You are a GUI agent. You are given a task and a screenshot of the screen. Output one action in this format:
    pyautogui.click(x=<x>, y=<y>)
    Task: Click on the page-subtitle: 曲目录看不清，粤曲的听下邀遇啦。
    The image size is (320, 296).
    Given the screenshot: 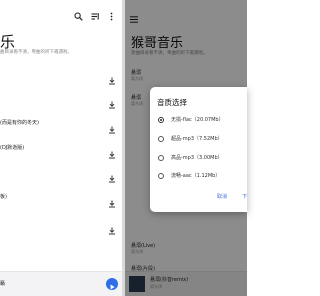 What is the action you would take?
    pyautogui.click(x=36, y=52)
    